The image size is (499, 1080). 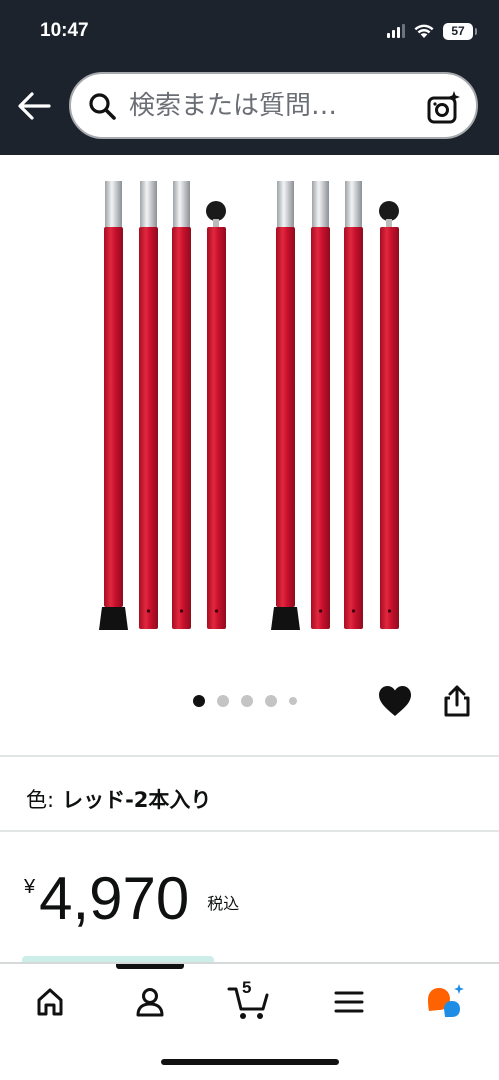 What do you see at coordinates (40, 800) in the screenshot?
I see `color-label: 色:` at bounding box center [40, 800].